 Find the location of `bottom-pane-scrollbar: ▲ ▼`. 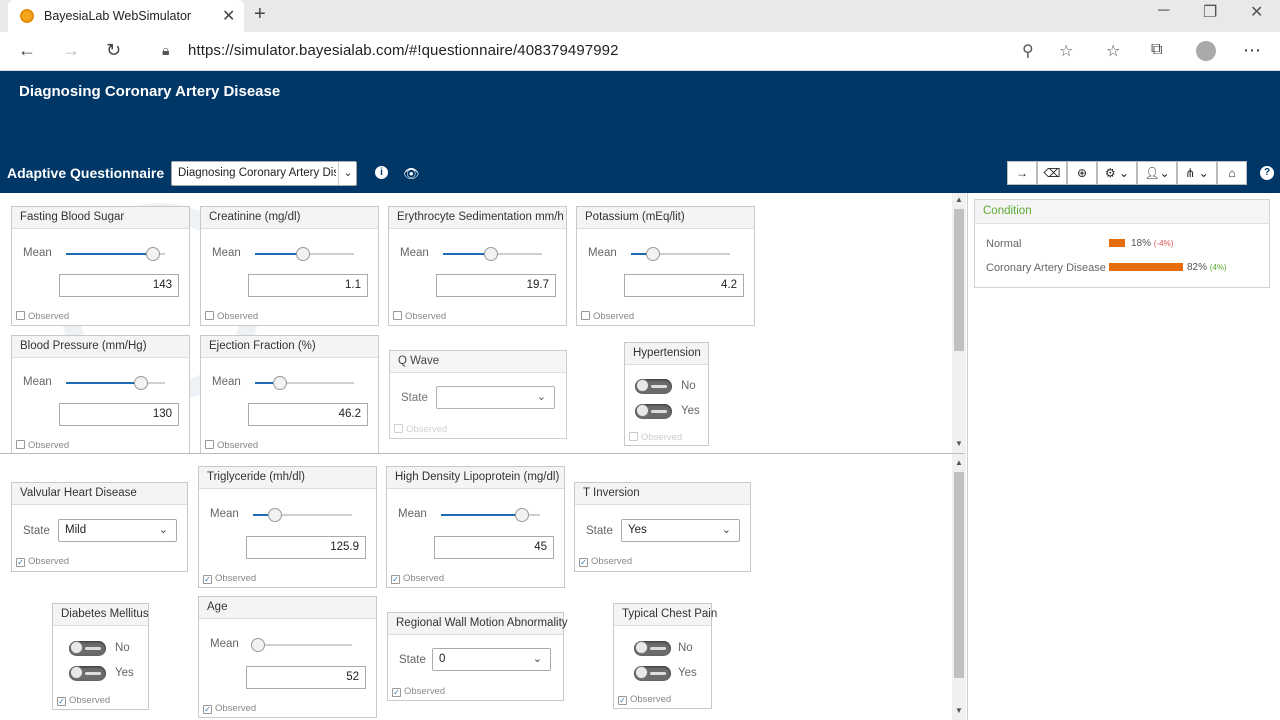

bottom-pane-scrollbar: ▲ ▼ is located at coordinates (959, 587).